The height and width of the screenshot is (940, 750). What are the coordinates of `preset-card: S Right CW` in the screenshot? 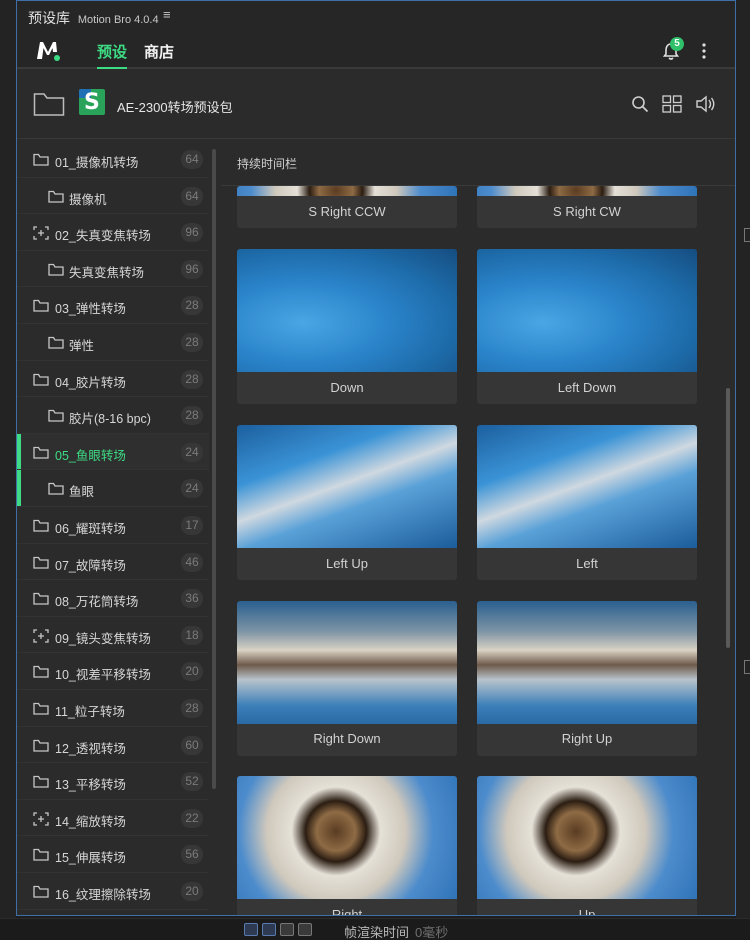 It's located at (587, 207).